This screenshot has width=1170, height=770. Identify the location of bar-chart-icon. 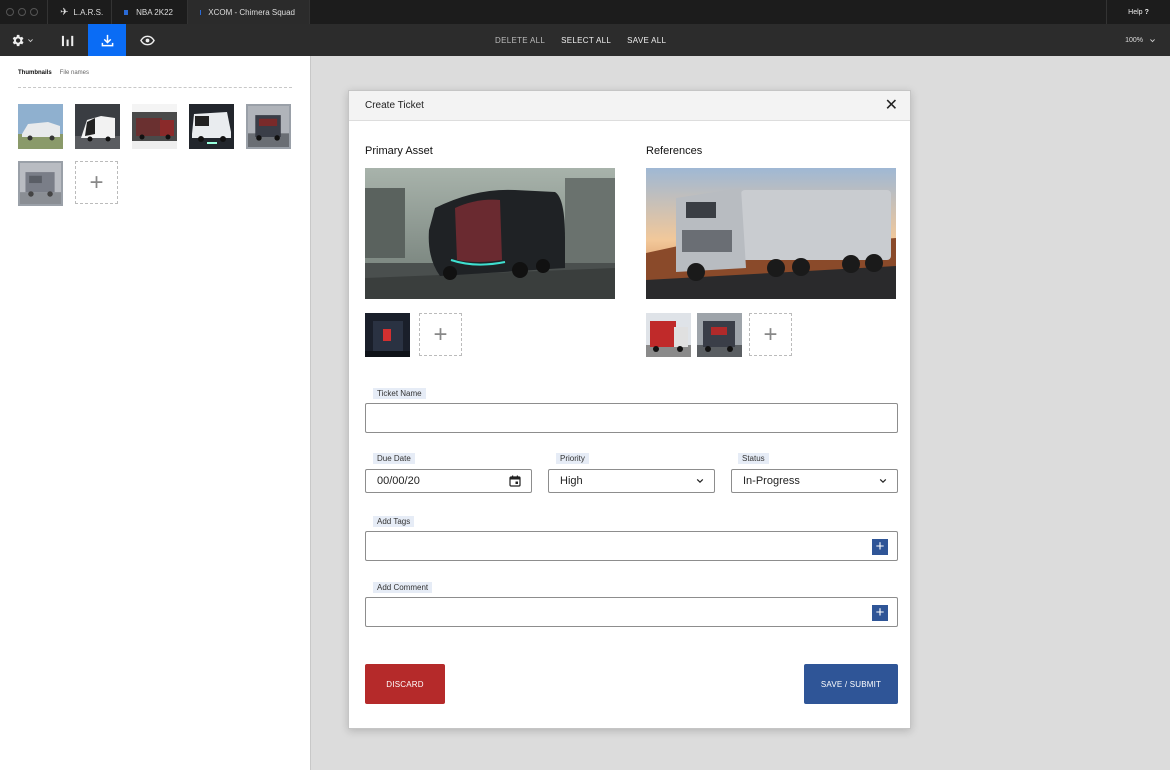
(67, 40).